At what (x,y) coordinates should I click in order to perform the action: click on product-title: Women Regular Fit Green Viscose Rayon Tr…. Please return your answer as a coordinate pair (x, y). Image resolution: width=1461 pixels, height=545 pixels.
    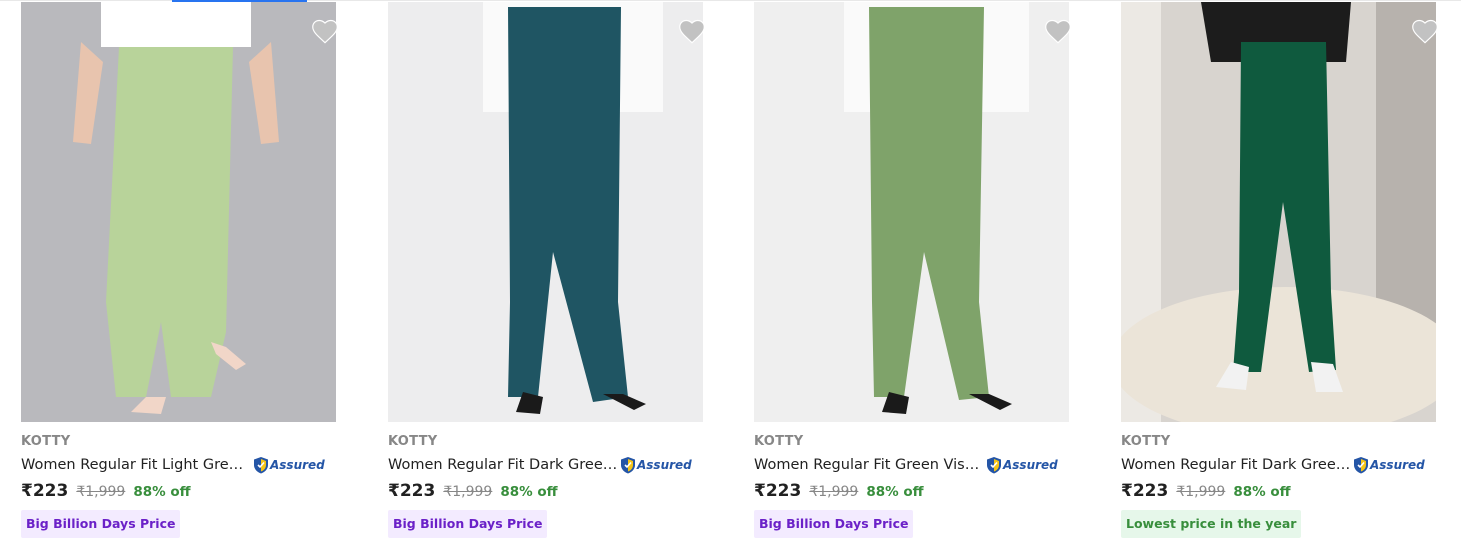
    Looking at the image, I should click on (869, 465).